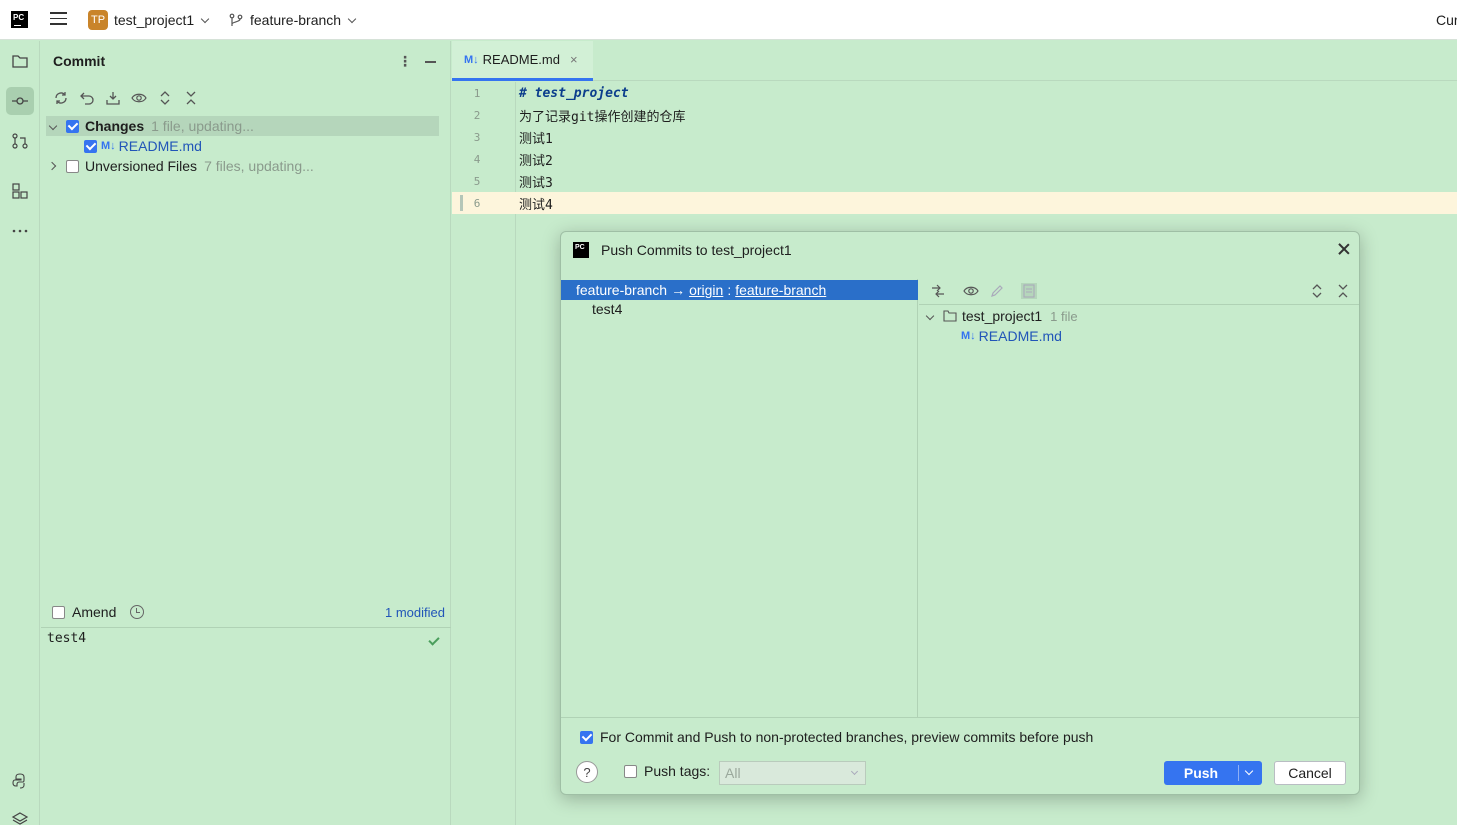 The image size is (1457, 825). I want to click on preview-checkbox, so click(586, 737).